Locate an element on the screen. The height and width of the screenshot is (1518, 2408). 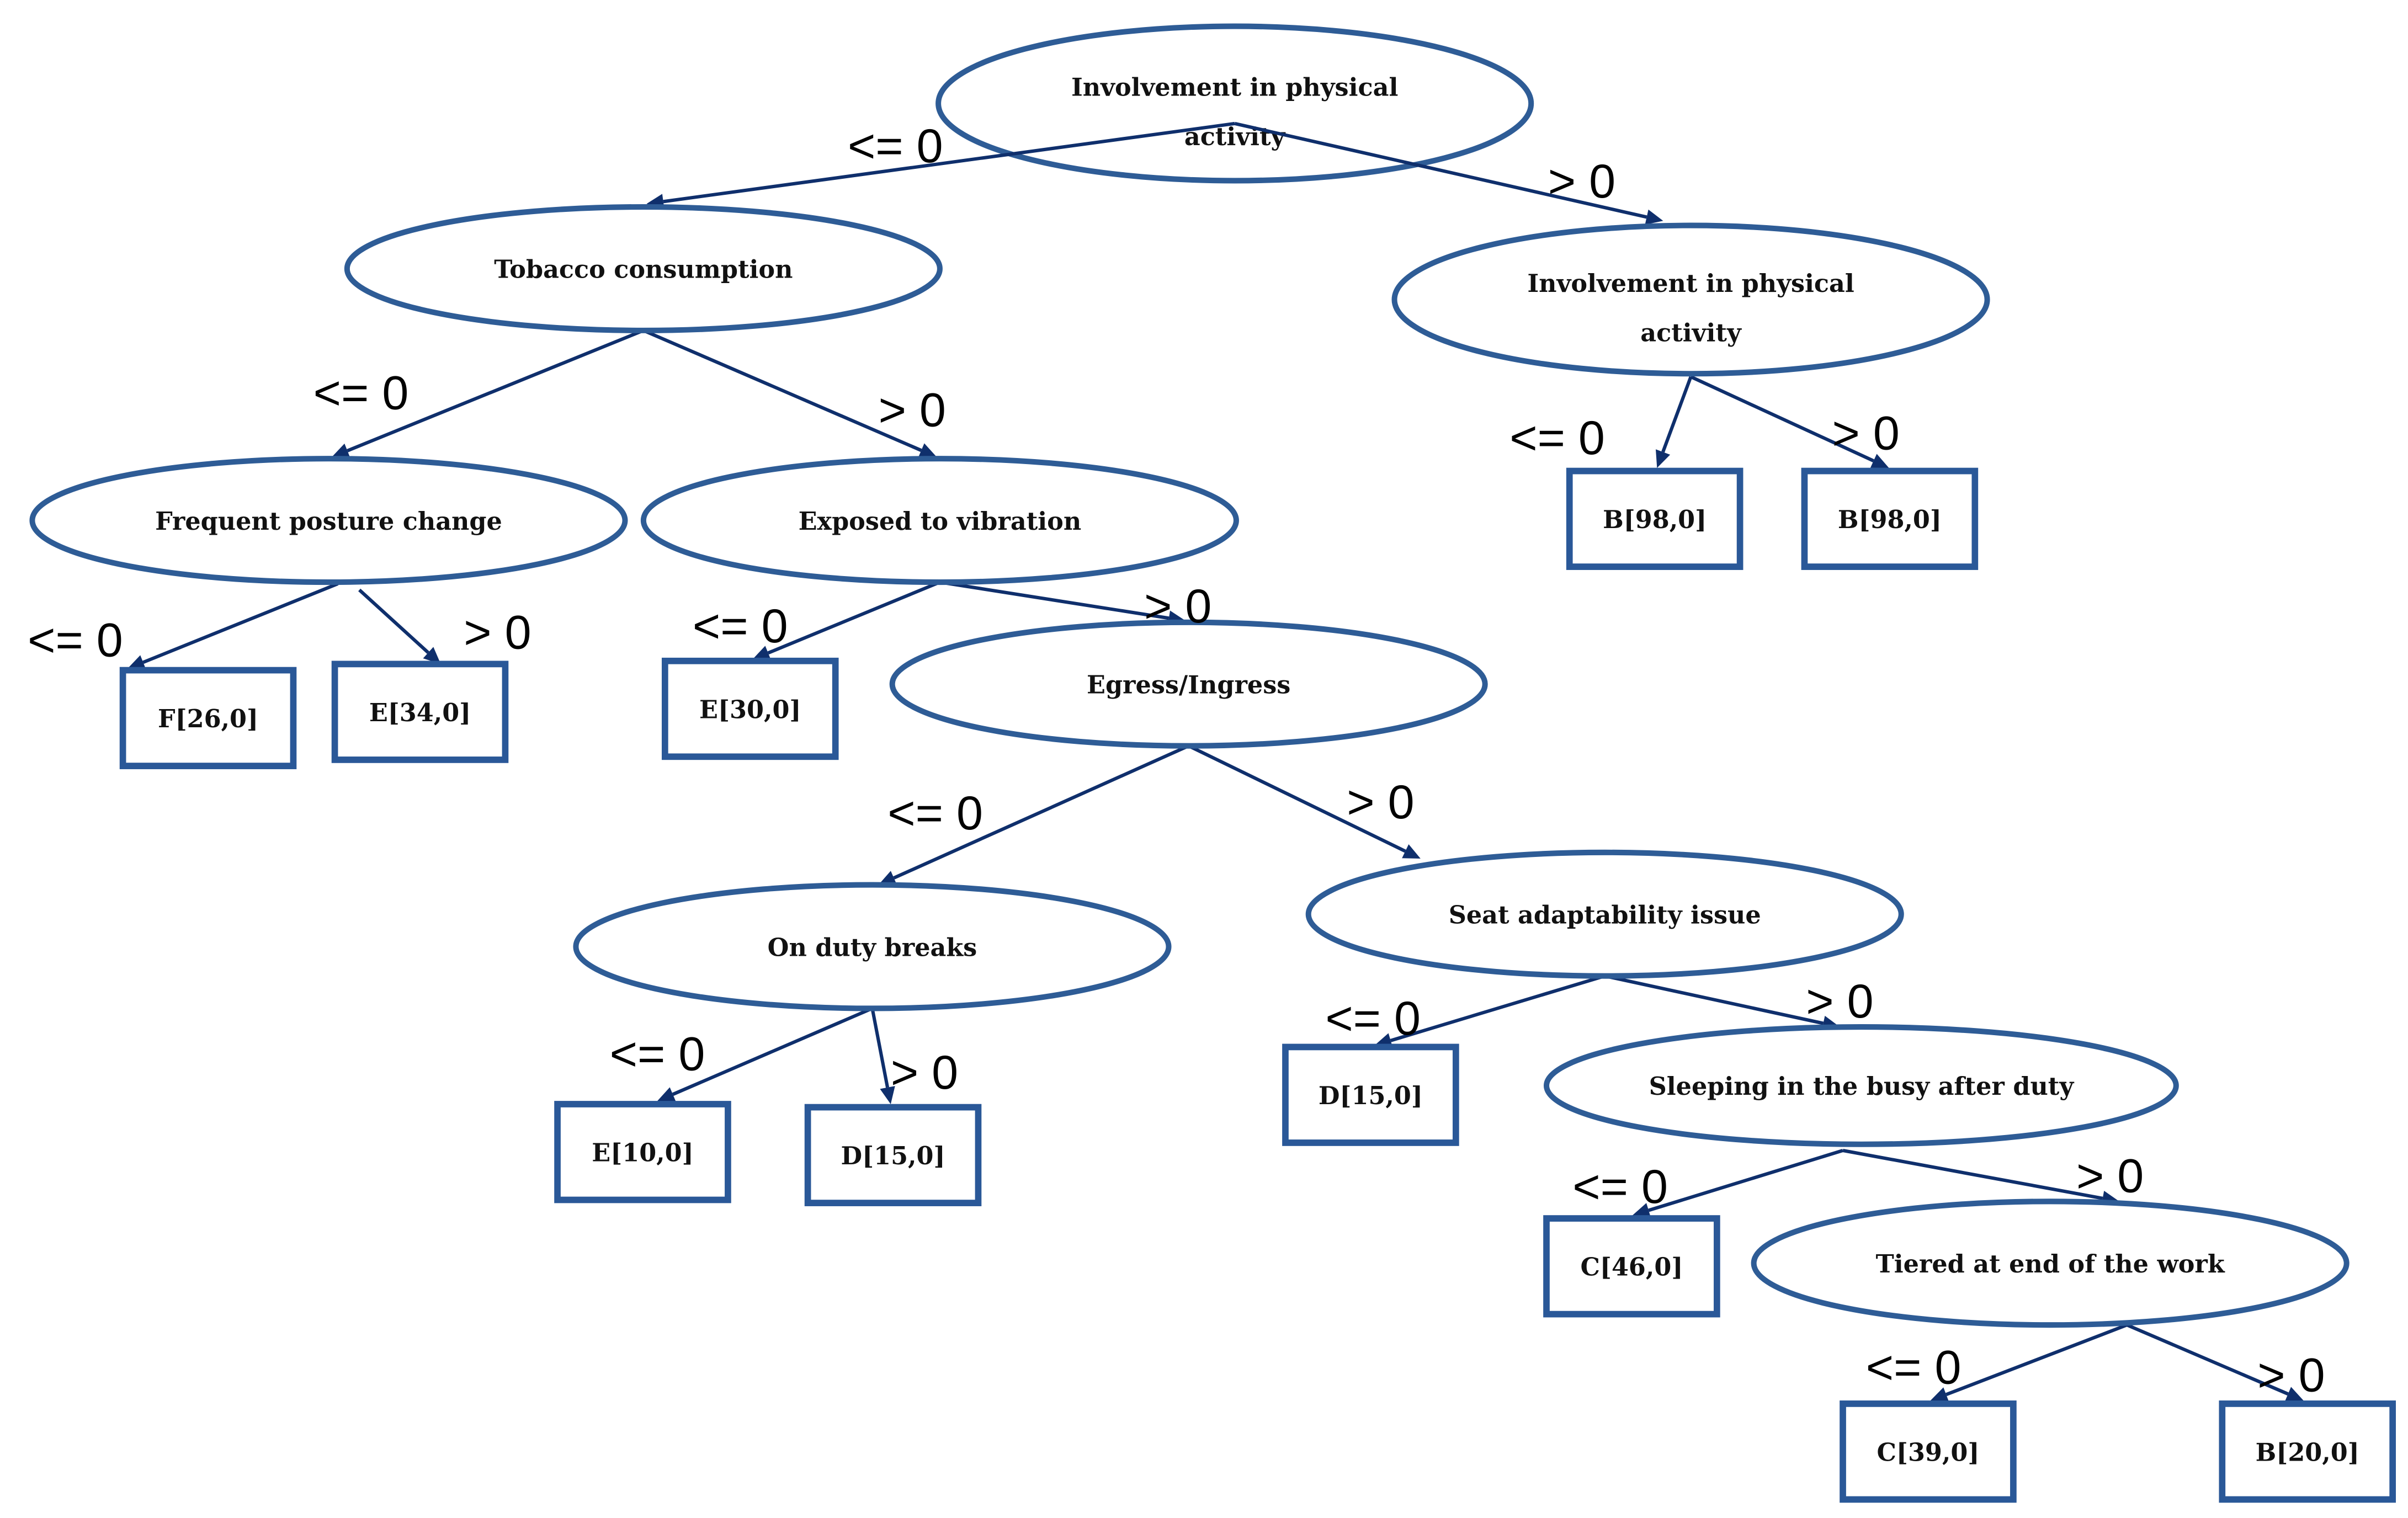
leaf-node: E[30,0] is located at coordinates (750, 708).